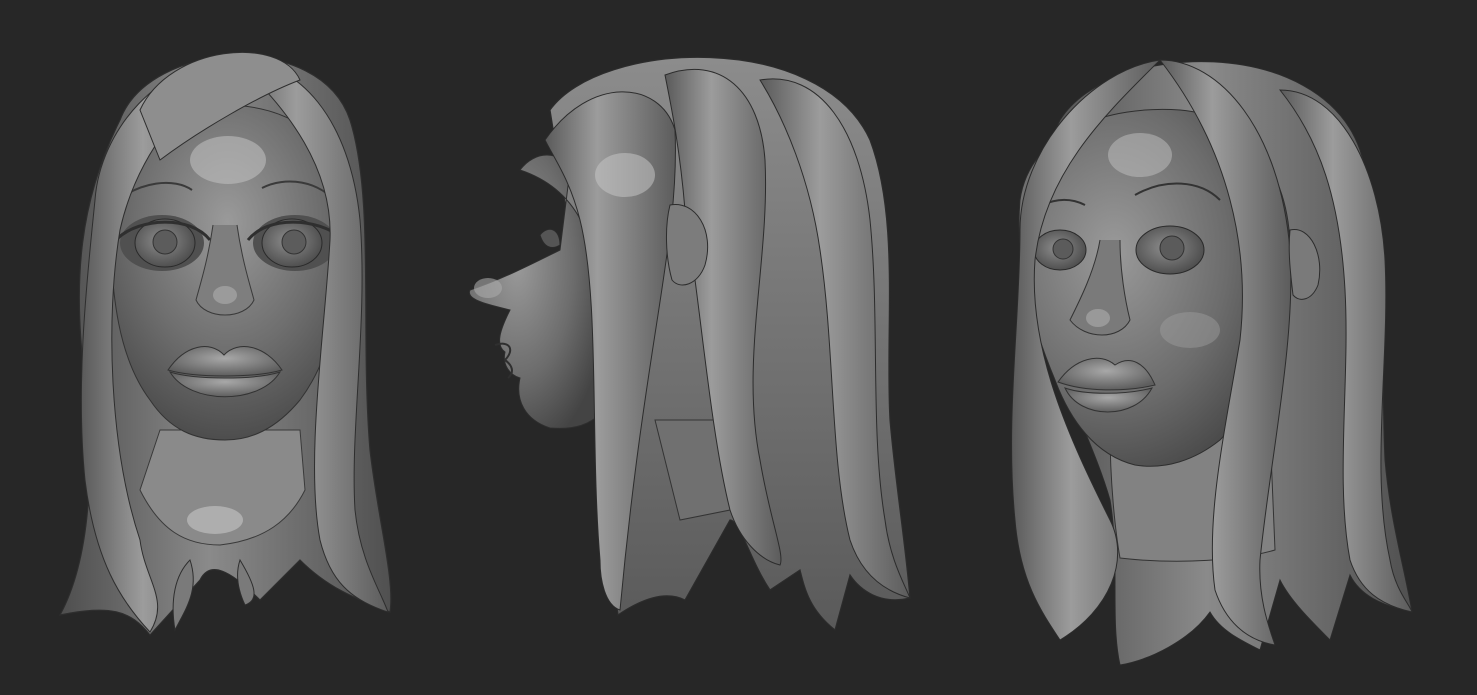  I want to click on profile-eye, so click(550, 238).